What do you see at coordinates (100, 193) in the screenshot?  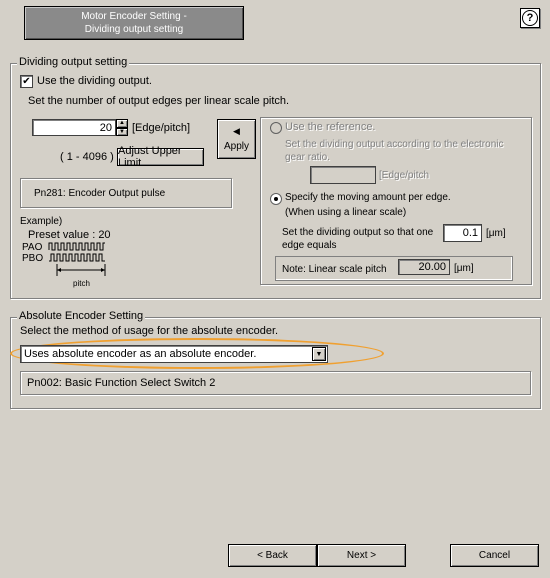 I see `encoder-output-param-text: Pn281: Encoder Output pulse` at bounding box center [100, 193].